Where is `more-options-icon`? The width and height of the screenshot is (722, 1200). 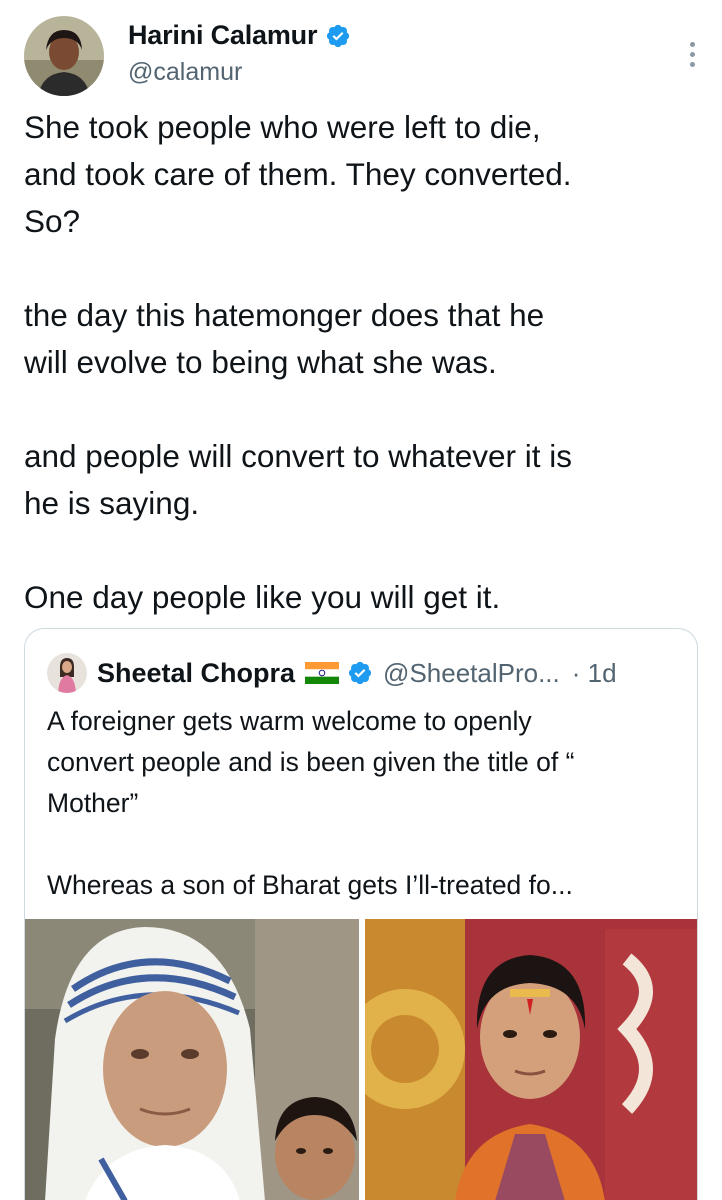 more-options-icon is located at coordinates (692, 54).